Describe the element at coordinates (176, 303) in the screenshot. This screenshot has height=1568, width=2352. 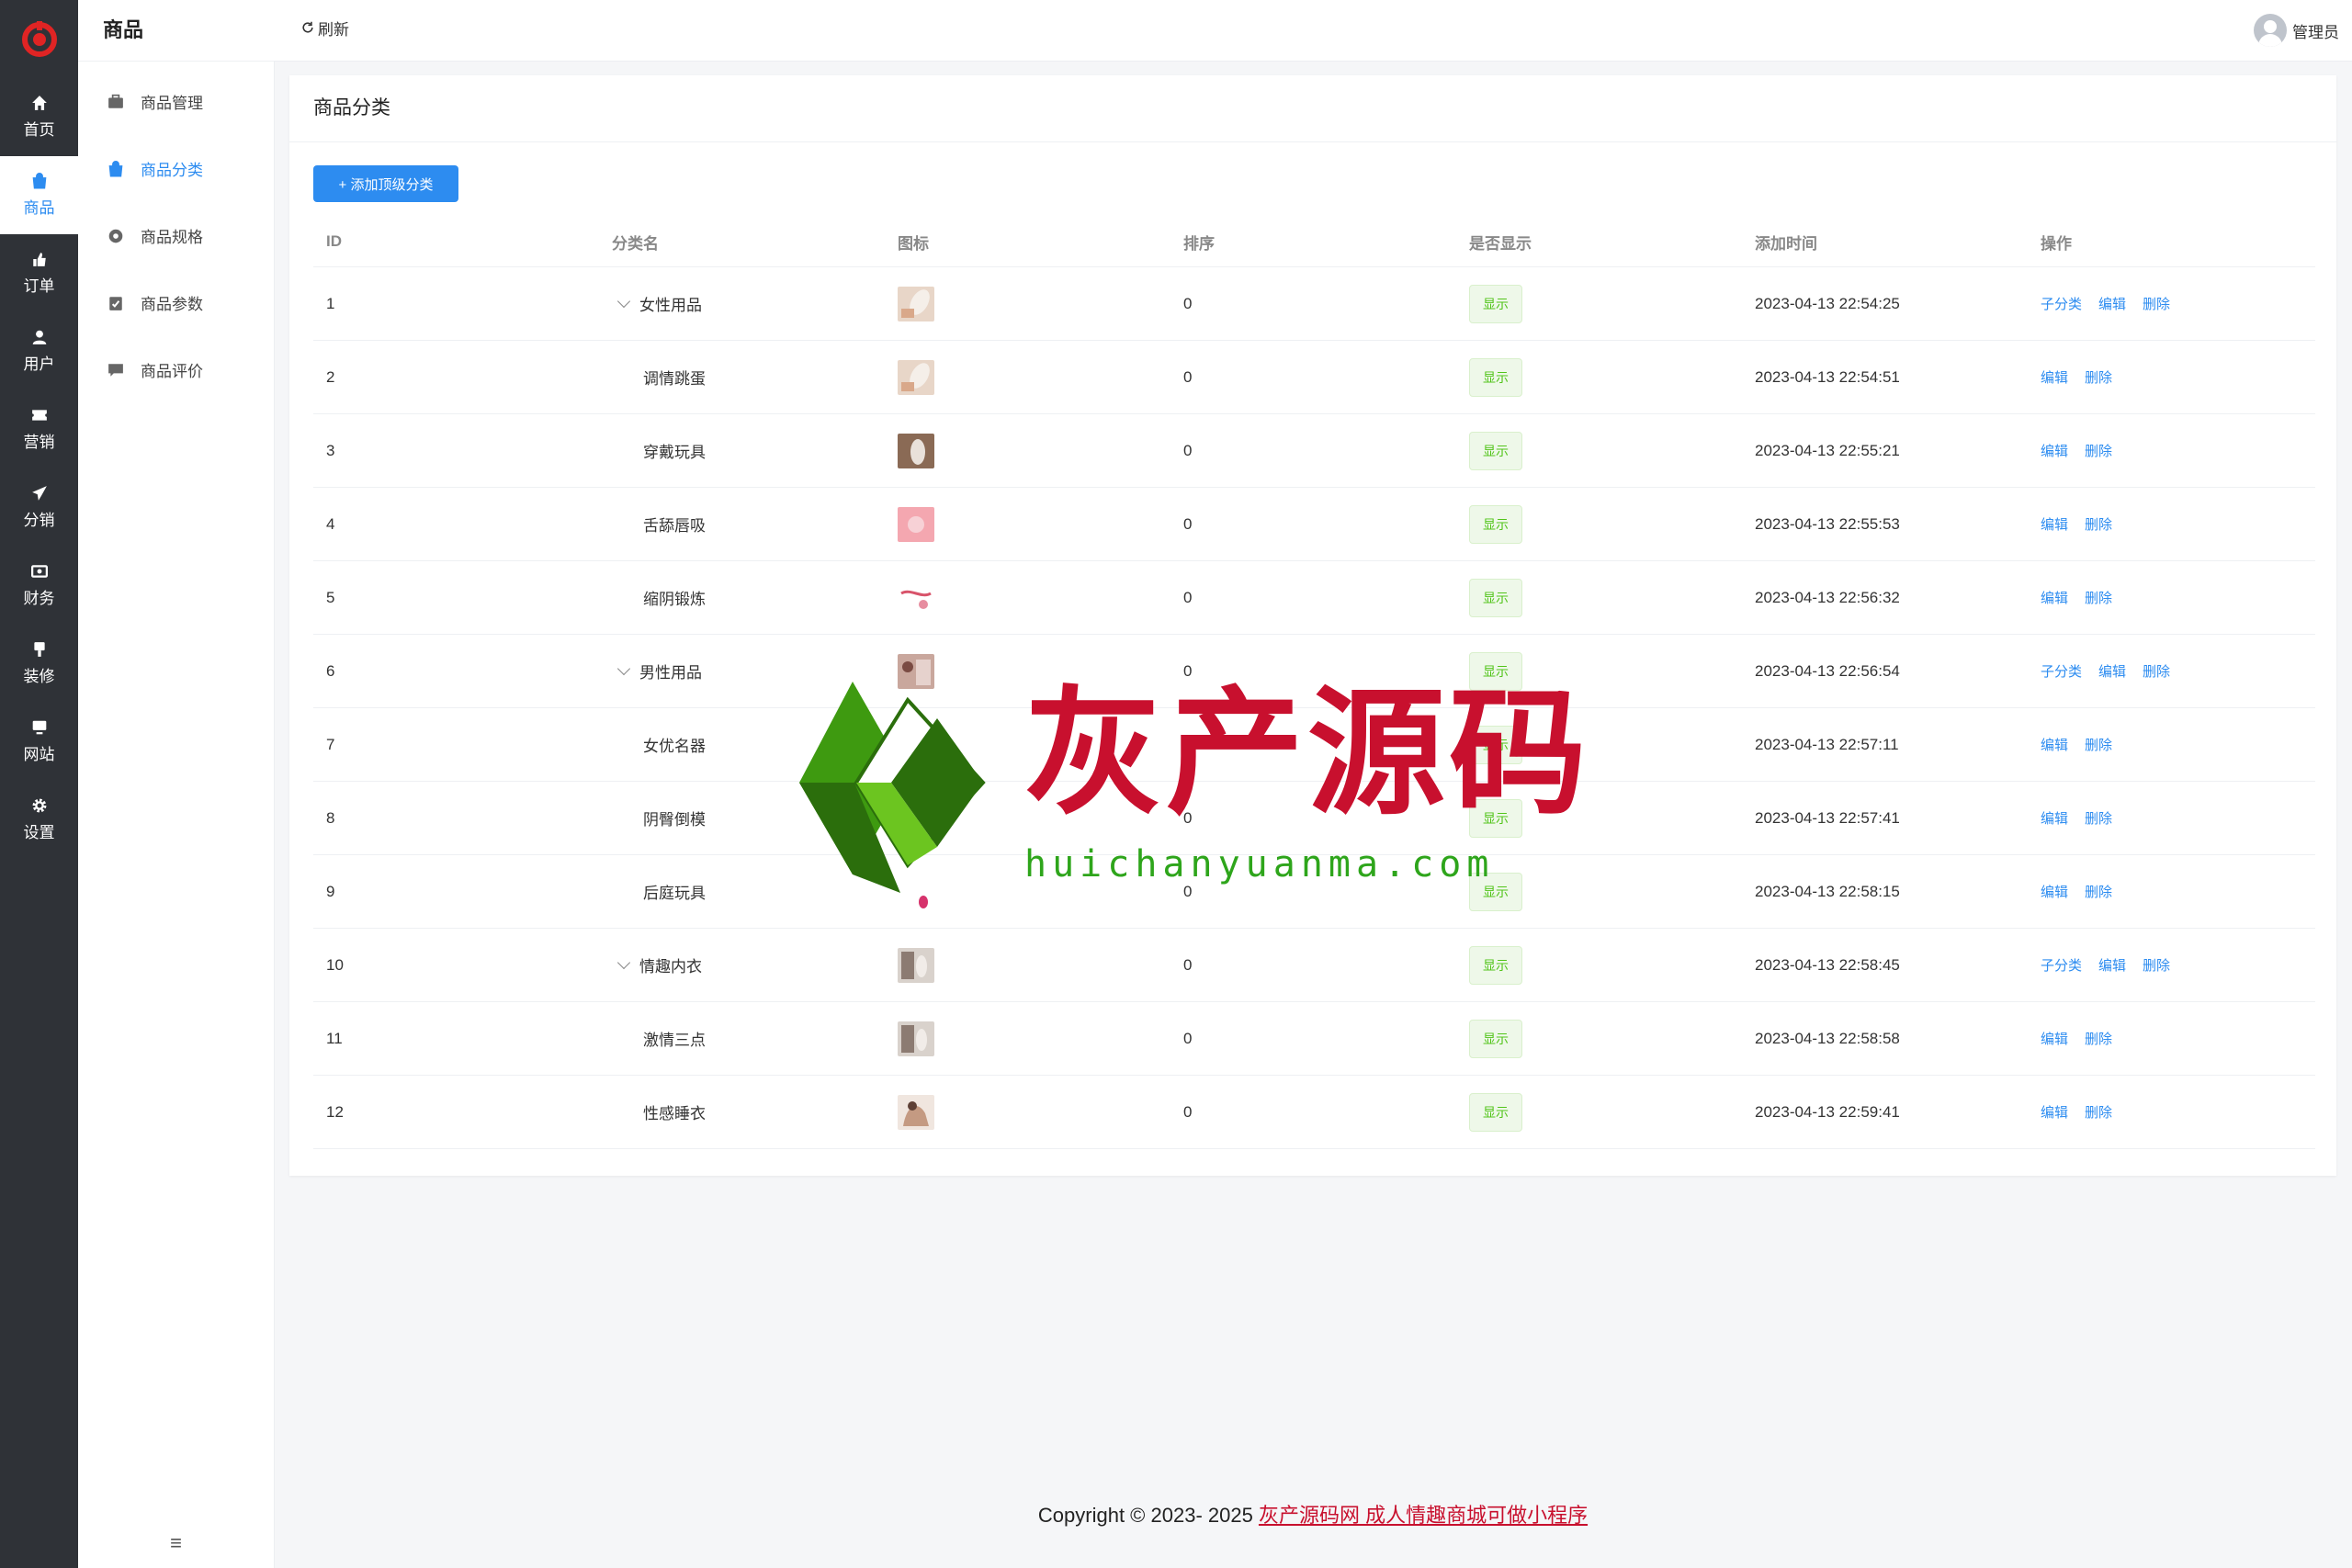
I see `subnav-goods-params: 商品参数` at that location.